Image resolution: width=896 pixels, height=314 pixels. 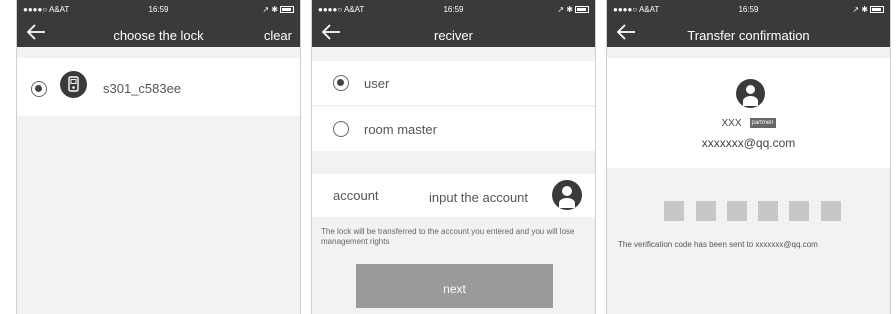 What do you see at coordinates (454, 286) in the screenshot?
I see `next-button: next` at bounding box center [454, 286].